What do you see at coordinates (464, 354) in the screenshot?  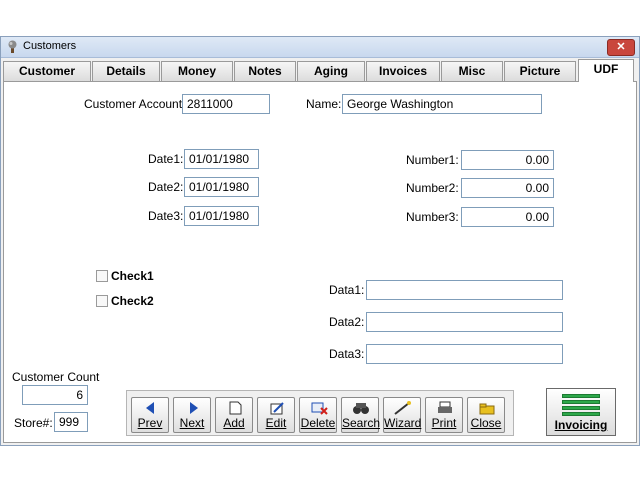 I see `data3-field` at bounding box center [464, 354].